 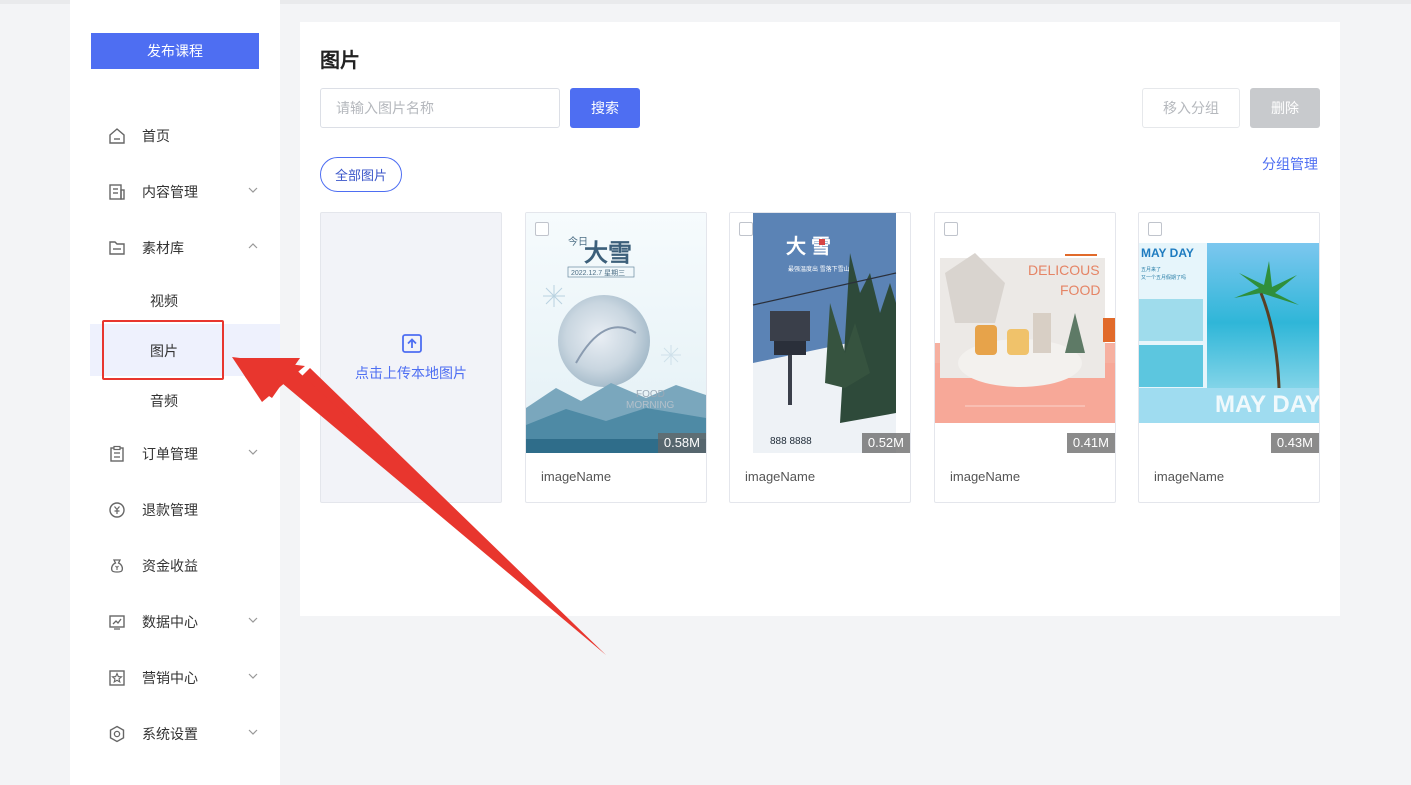 What do you see at coordinates (1167, 253) in the screenshot?
I see `poster-title: MAY DAY` at bounding box center [1167, 253].